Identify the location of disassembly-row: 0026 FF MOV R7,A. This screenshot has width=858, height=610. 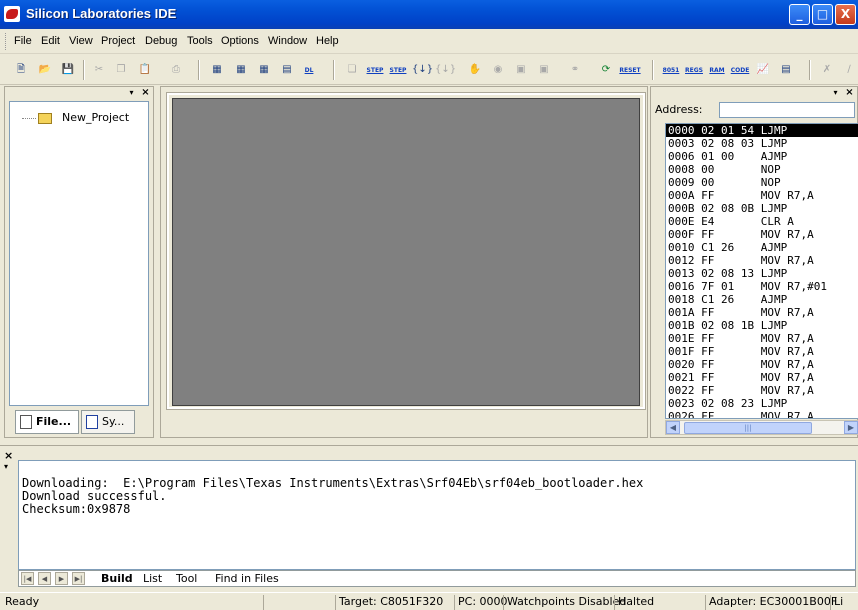
(762, 414).